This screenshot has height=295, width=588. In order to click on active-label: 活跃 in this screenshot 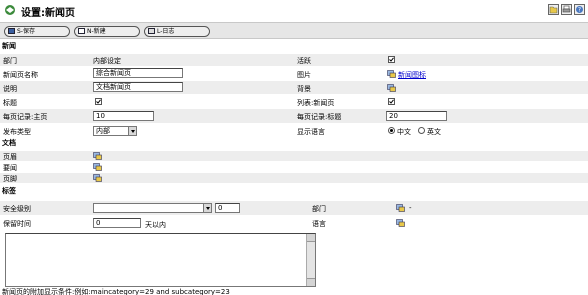, I will do `click(304, 61)`.